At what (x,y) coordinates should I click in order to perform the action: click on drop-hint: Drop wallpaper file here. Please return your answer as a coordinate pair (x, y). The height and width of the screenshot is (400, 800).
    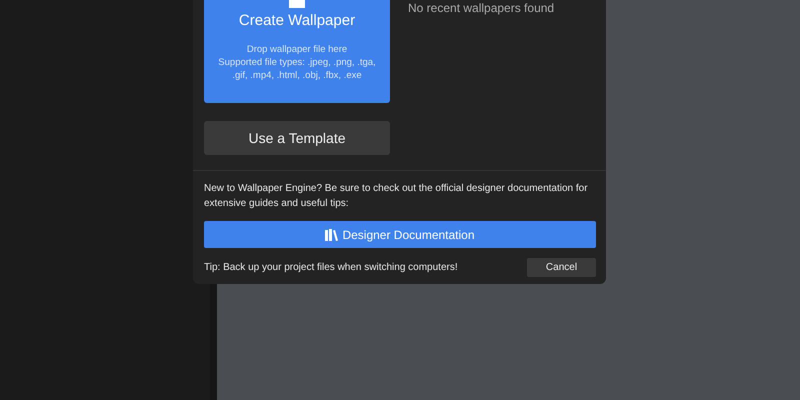
    Looking at the image, I should click on (297, 49).